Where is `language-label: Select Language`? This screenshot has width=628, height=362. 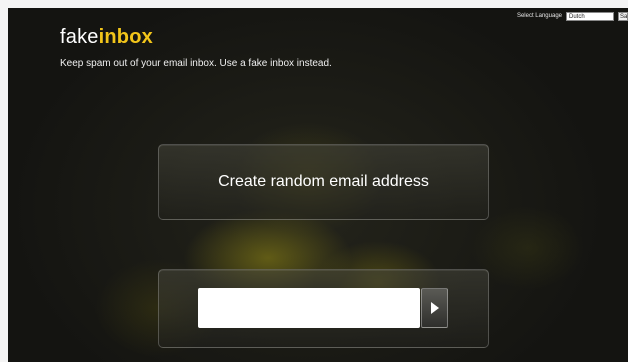 language-label: Select Language is located at coordinates (539, 16).